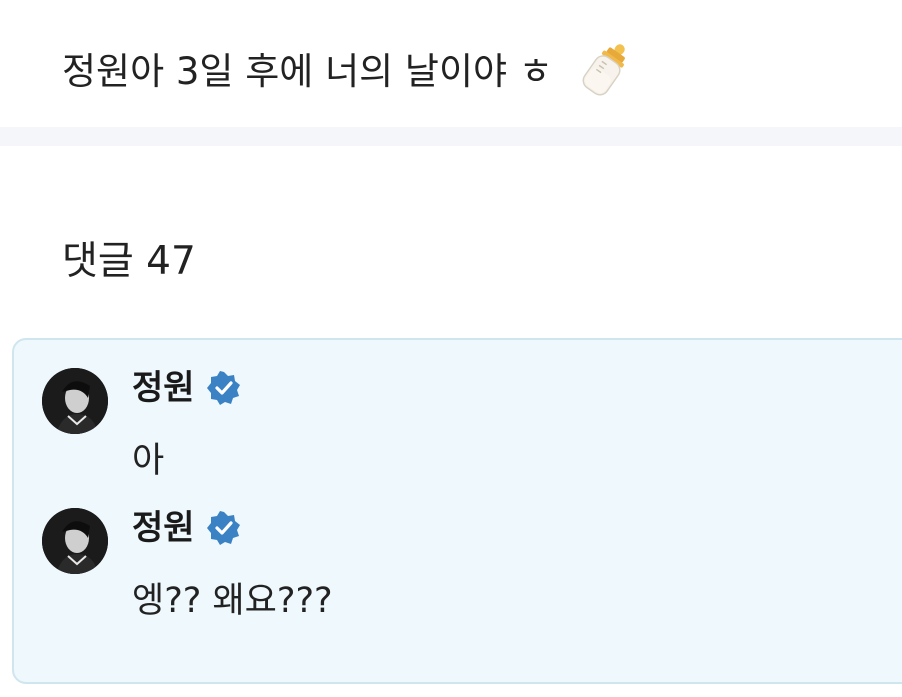  Describe the element at coordinates (148, 461) in the screenshot. I see `comment-text: 아` at that location.